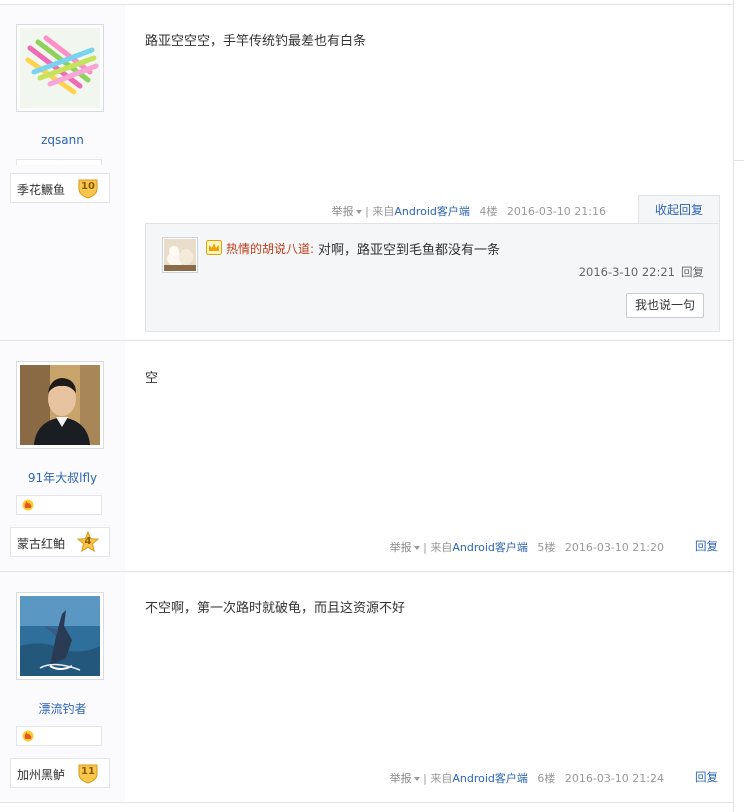  What do you see at coordinates (62, 140) in the screenshot?
I see `username: zqsann` at bounding box center [62, 140].